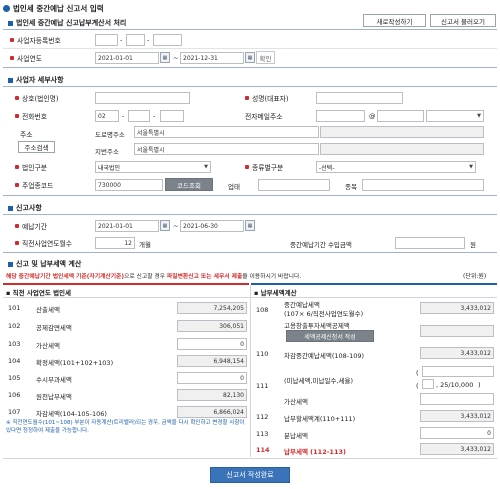  What do you see at coordinates (212, 226) in the screenshot?
I see `period-end-input: 2021-06-30` at bounding box center [212, 226].